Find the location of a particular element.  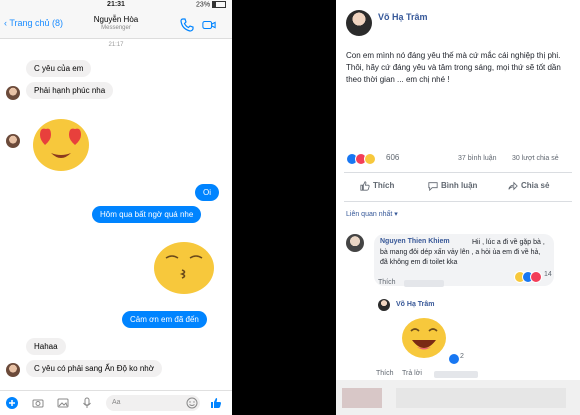

comment-like-link: Thích is located at coordinates (387, 282).